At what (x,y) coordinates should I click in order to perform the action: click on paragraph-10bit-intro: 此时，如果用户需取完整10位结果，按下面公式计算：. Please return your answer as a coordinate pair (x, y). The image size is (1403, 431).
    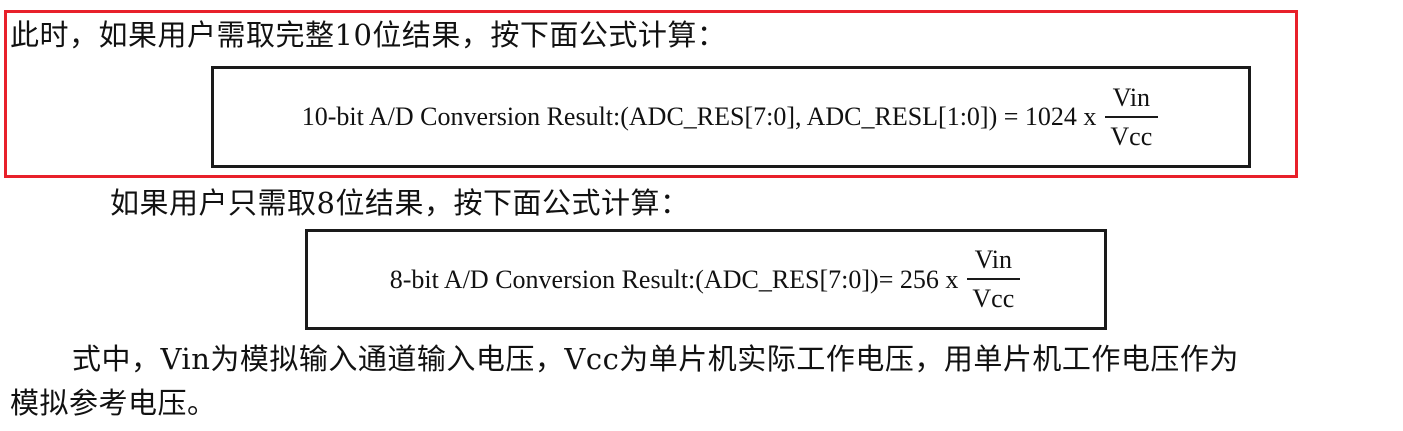
    Looking at the image, I should click on (368, 35).